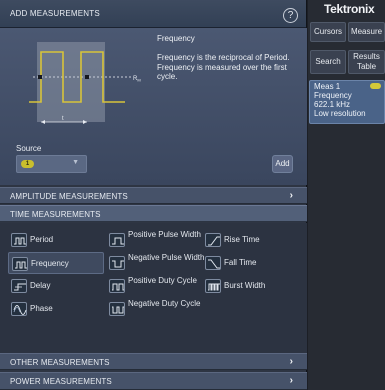  Describe the element at coordinates (340, 113) in the screenshot. I see `meas-badge-note: Low resolution` at that location.